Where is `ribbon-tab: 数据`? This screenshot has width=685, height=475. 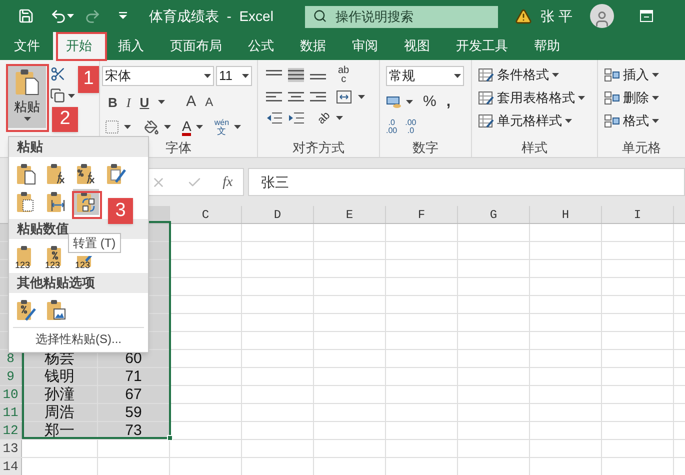
ribbon-tab: 数据 is located at coordinates (313, 46).